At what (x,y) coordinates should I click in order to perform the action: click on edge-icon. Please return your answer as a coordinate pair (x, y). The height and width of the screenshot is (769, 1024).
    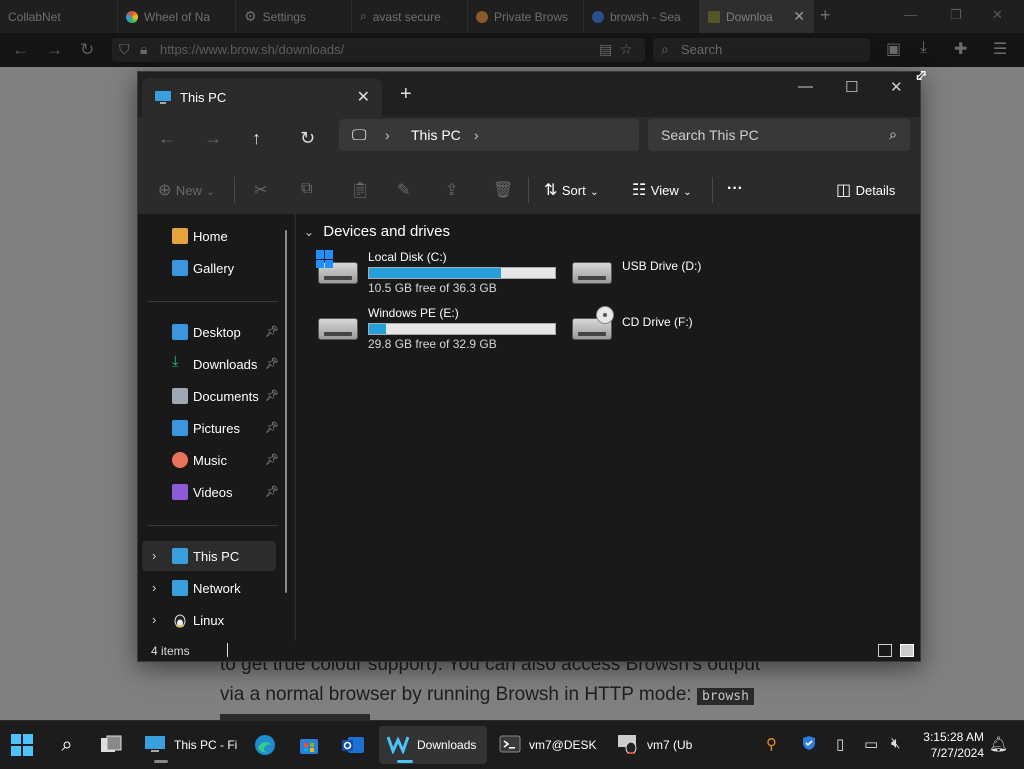
    Looking at the image, I should click on (265, 745).